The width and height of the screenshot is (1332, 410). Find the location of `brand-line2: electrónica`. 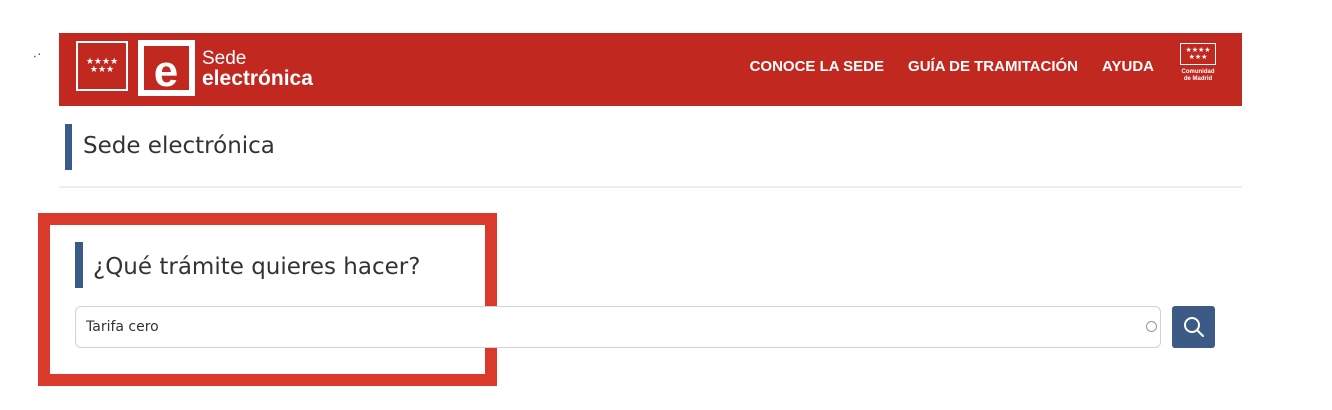

brand-line2: electrónica is located at coordinates (257, 78).